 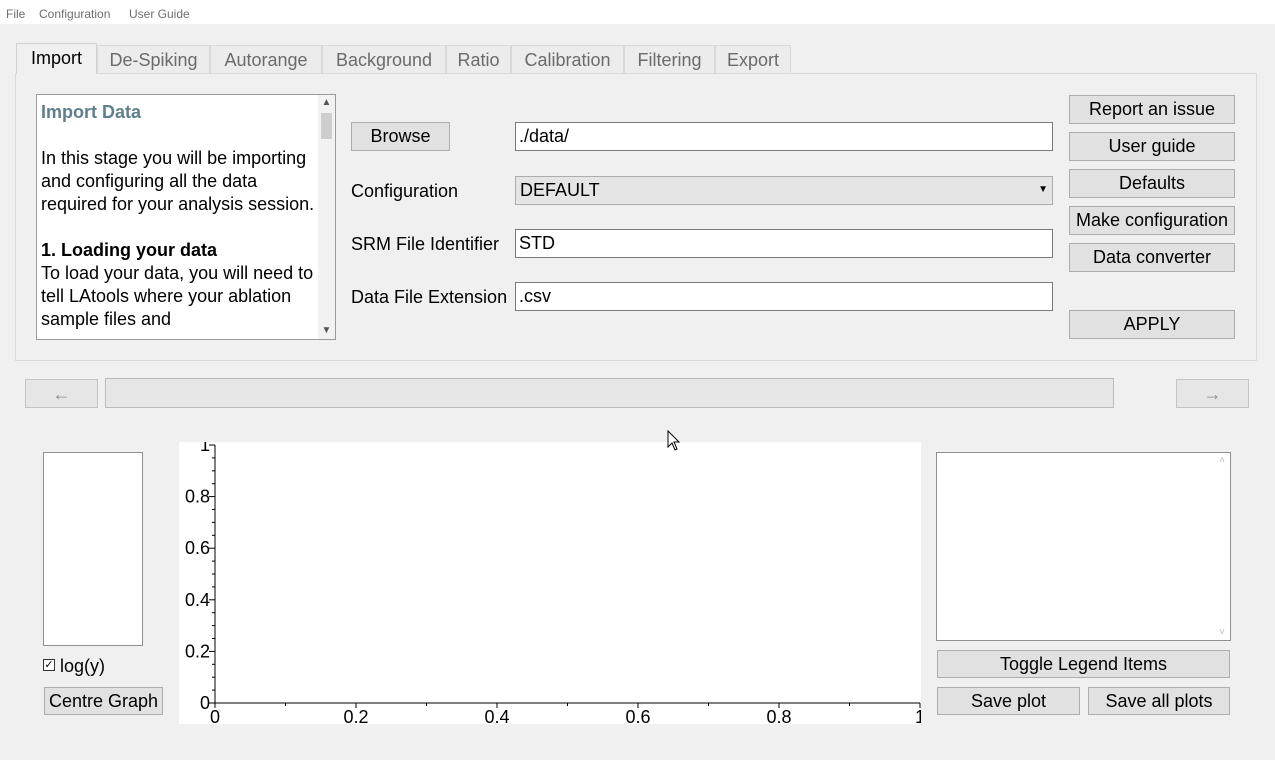 What do you see at coordinates (266, 59) in the screenshot?
I see `tab-autorange: Autorange` at bounding box center [266, 59].